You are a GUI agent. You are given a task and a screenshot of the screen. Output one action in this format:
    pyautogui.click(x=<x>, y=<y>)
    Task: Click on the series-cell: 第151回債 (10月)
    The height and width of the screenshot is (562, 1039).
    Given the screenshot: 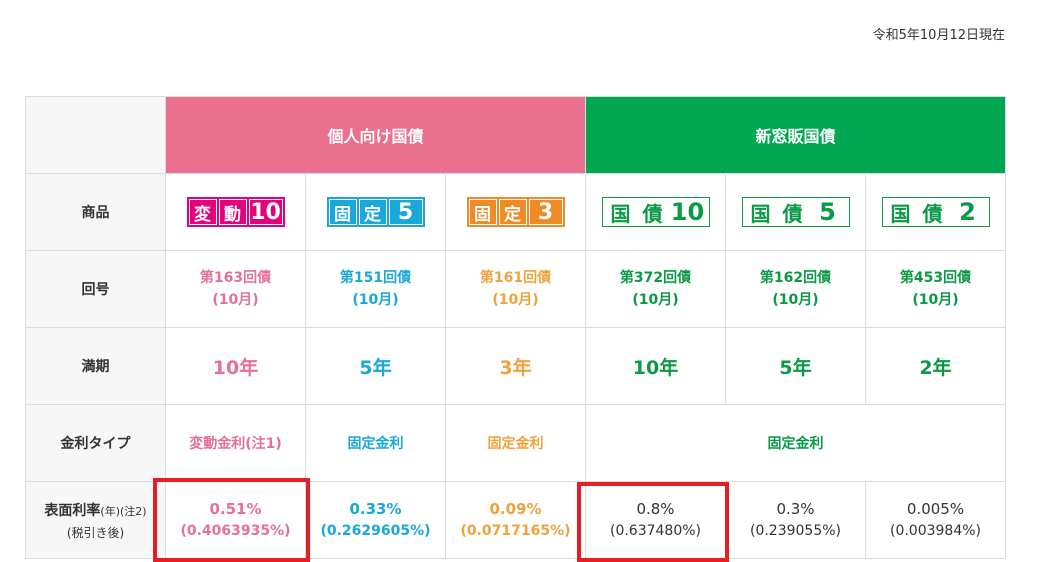 What is the action you would take?
    pyautogui.click(x=375, y=289)
    